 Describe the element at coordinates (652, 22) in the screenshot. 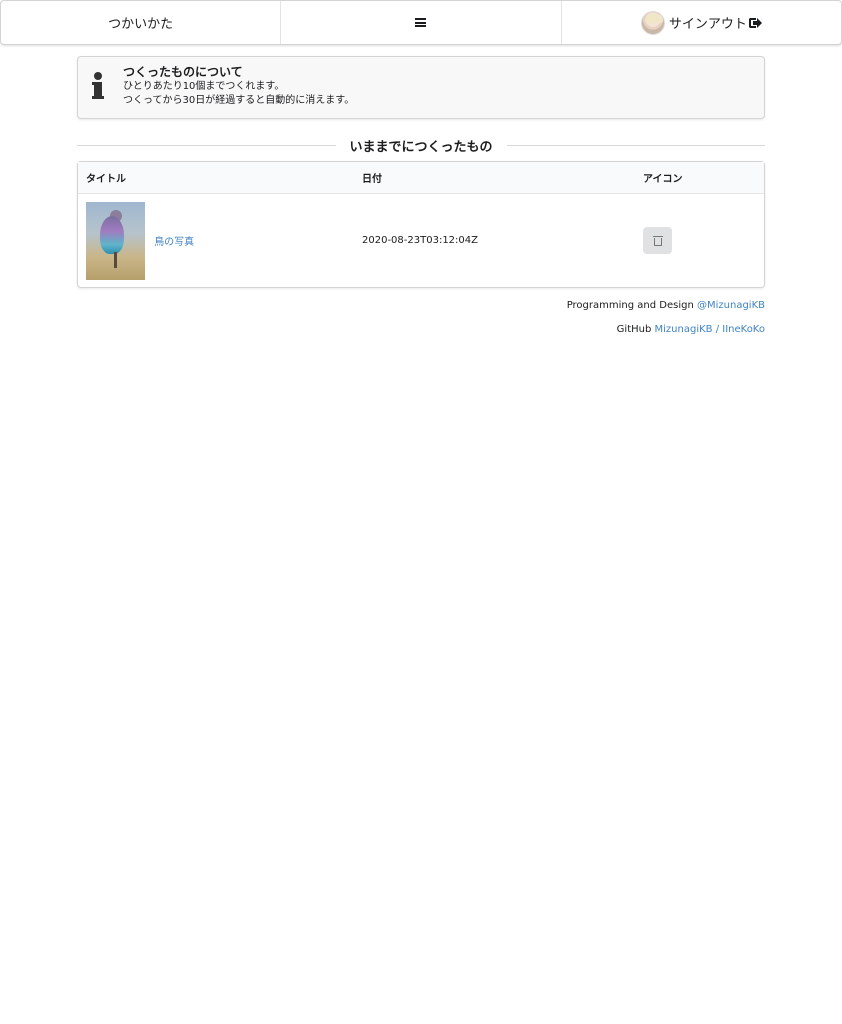

I see `user-avatar` at that location.